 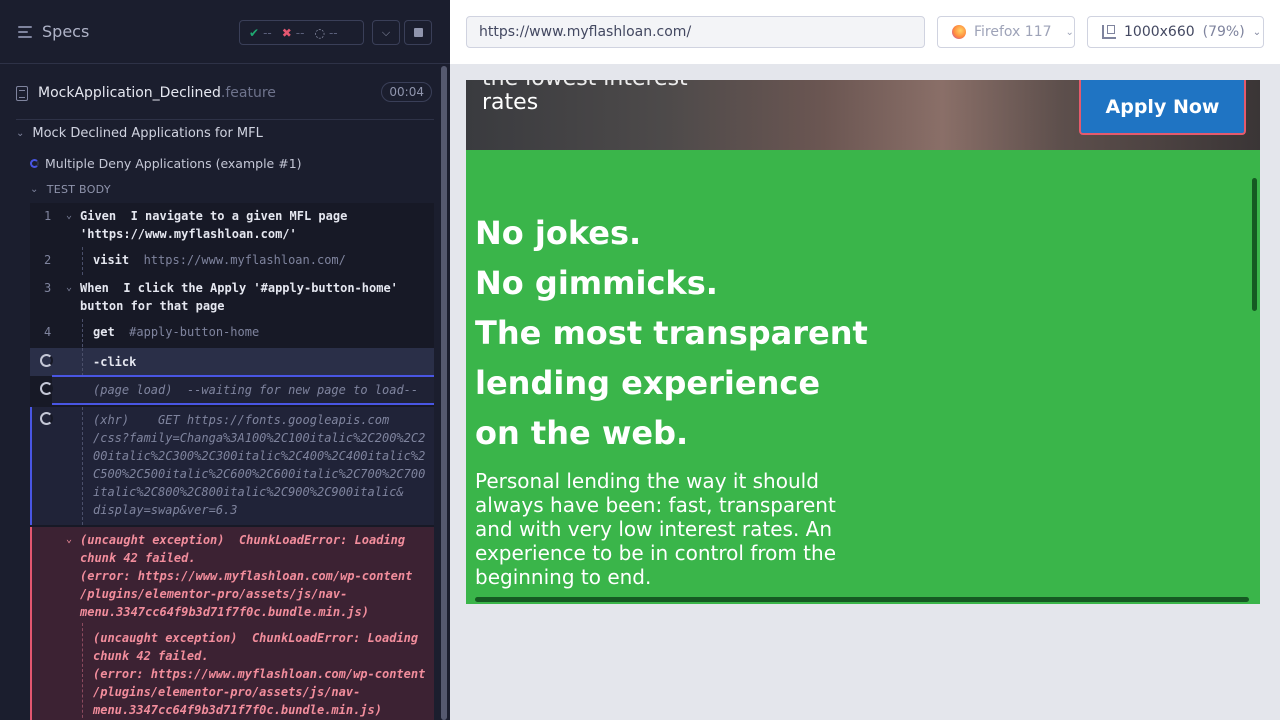 What do you see at coordinates (232, 260) in the screenshot?
I see `command-visit: 2 visit https://www.myflashloan.com/` at bounding box center [232, 260].